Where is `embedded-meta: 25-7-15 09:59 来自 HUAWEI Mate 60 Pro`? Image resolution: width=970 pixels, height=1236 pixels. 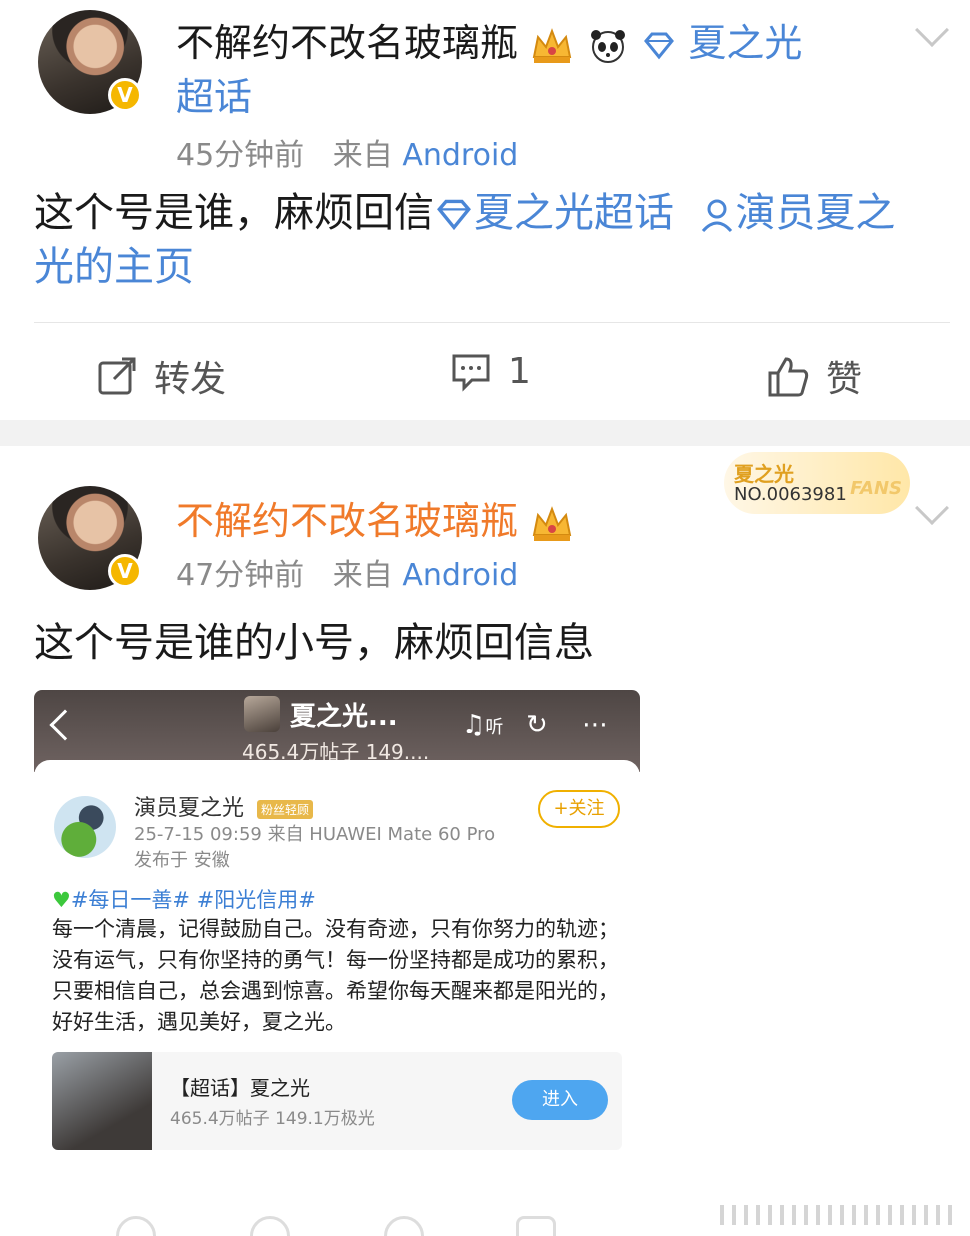 embedded-meta: 25-7-15 09:59 来自 HUAWEI Mate 60 Pro is located at coordinates (315, 834).